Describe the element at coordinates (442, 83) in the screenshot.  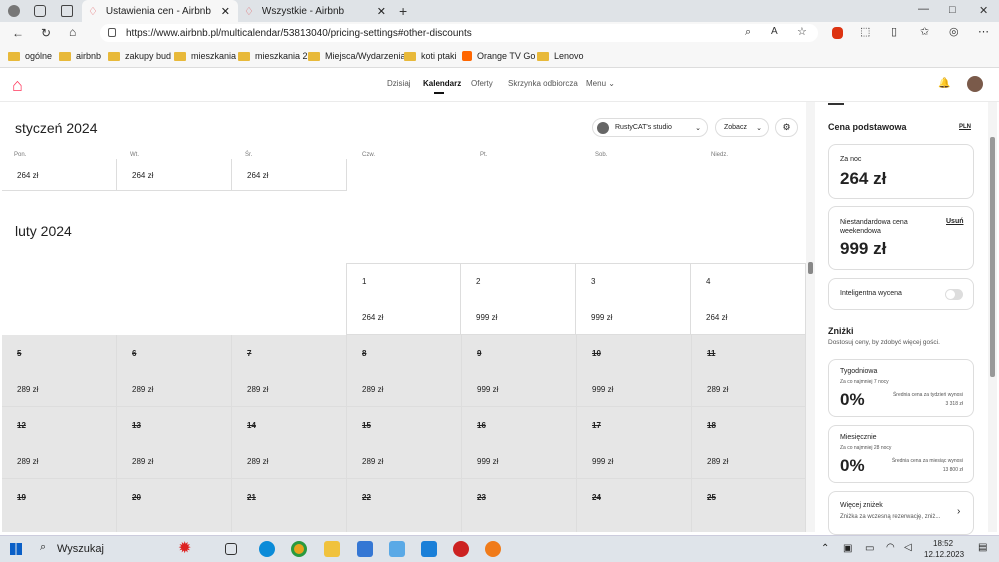
I see `nav-calendar: Kalendarz` at that location.